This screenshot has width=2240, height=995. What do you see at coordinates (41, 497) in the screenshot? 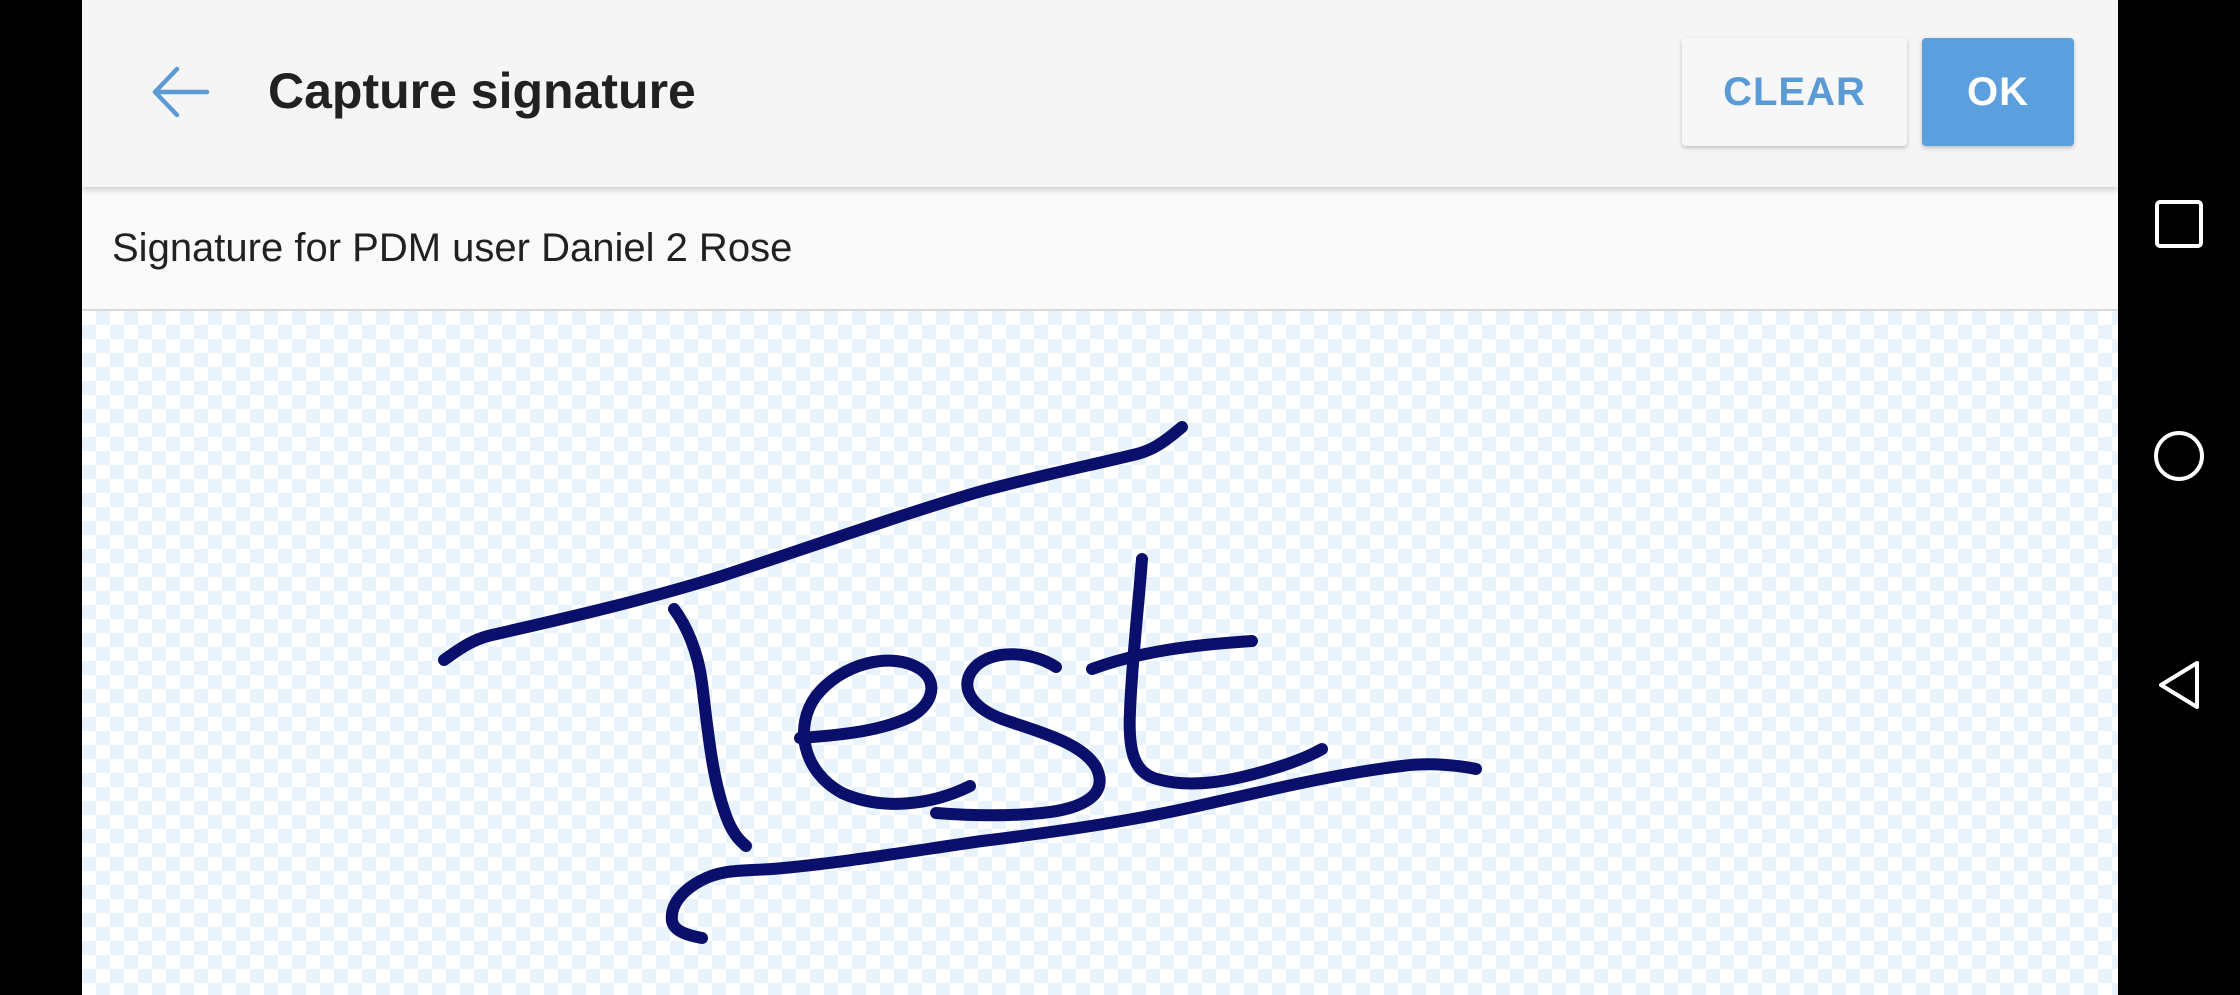
I see `left-screen-border` at bounding box center [41, 497].